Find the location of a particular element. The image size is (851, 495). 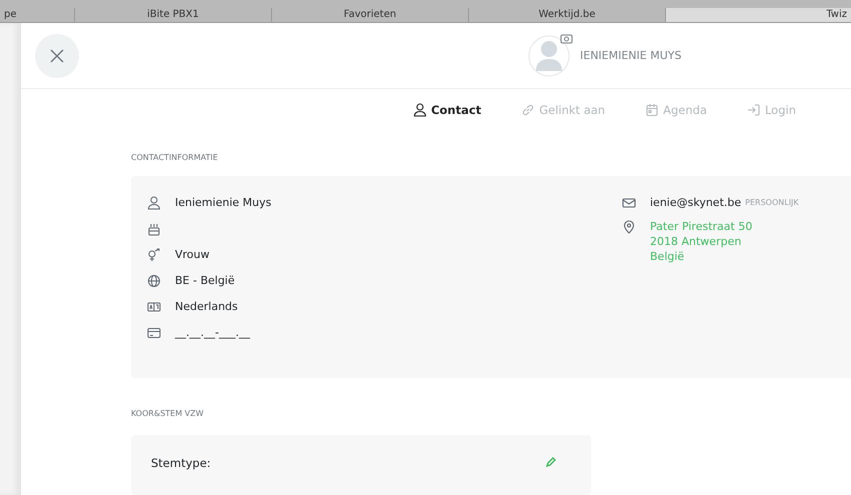

section-heading: CONTACTINFORMATIE is located at coordinates (175, 157).